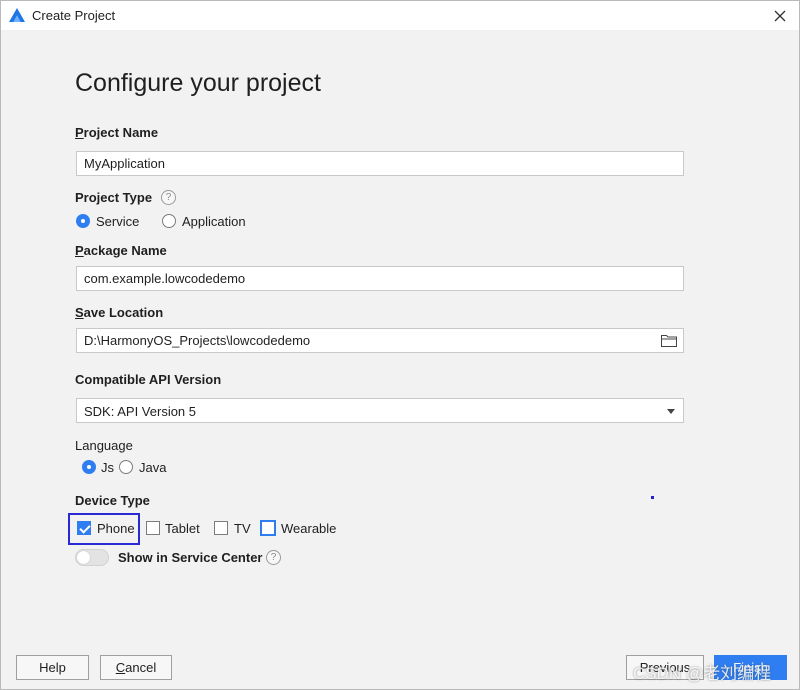 The image size is (800, 690). Describe the element at coordinates (119, 312) in the screenshot. I see `save-location-label: Save Location` at that location.